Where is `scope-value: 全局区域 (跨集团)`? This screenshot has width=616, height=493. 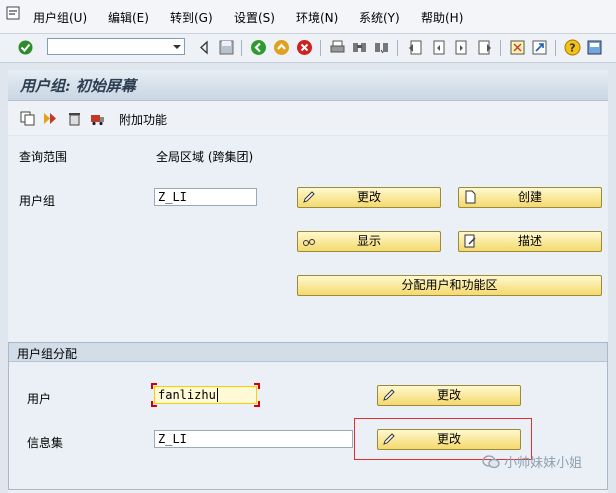 scope-value: 全局区域 (跨集团) is located at coordinates (205, 157).